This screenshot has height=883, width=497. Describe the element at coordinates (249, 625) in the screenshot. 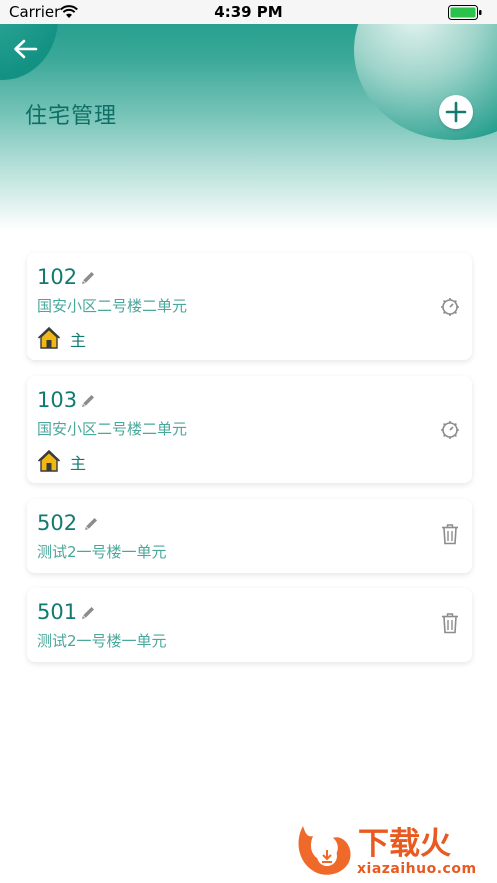

I see `house-card: 501 测试2一号楼一单元` at that location.